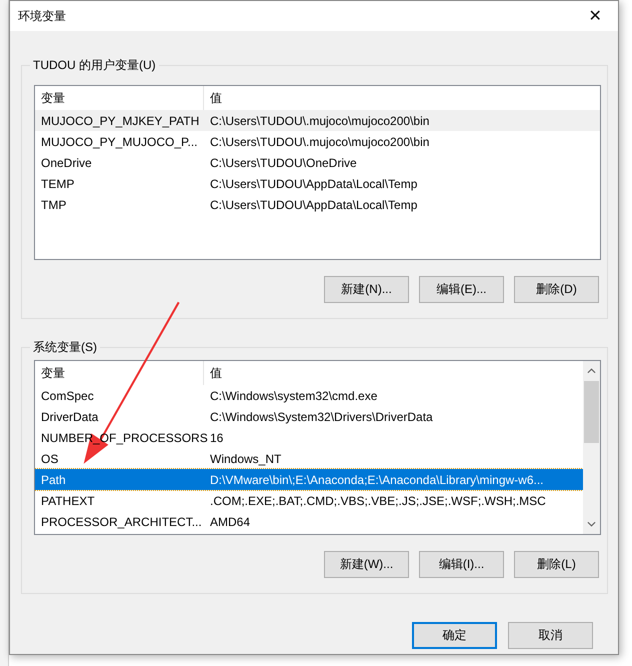 The image size is (632, 666). Describe the element at coordinates (65, 347) in the screenshot. I see `group-label: 系统变量(S)` at that location.